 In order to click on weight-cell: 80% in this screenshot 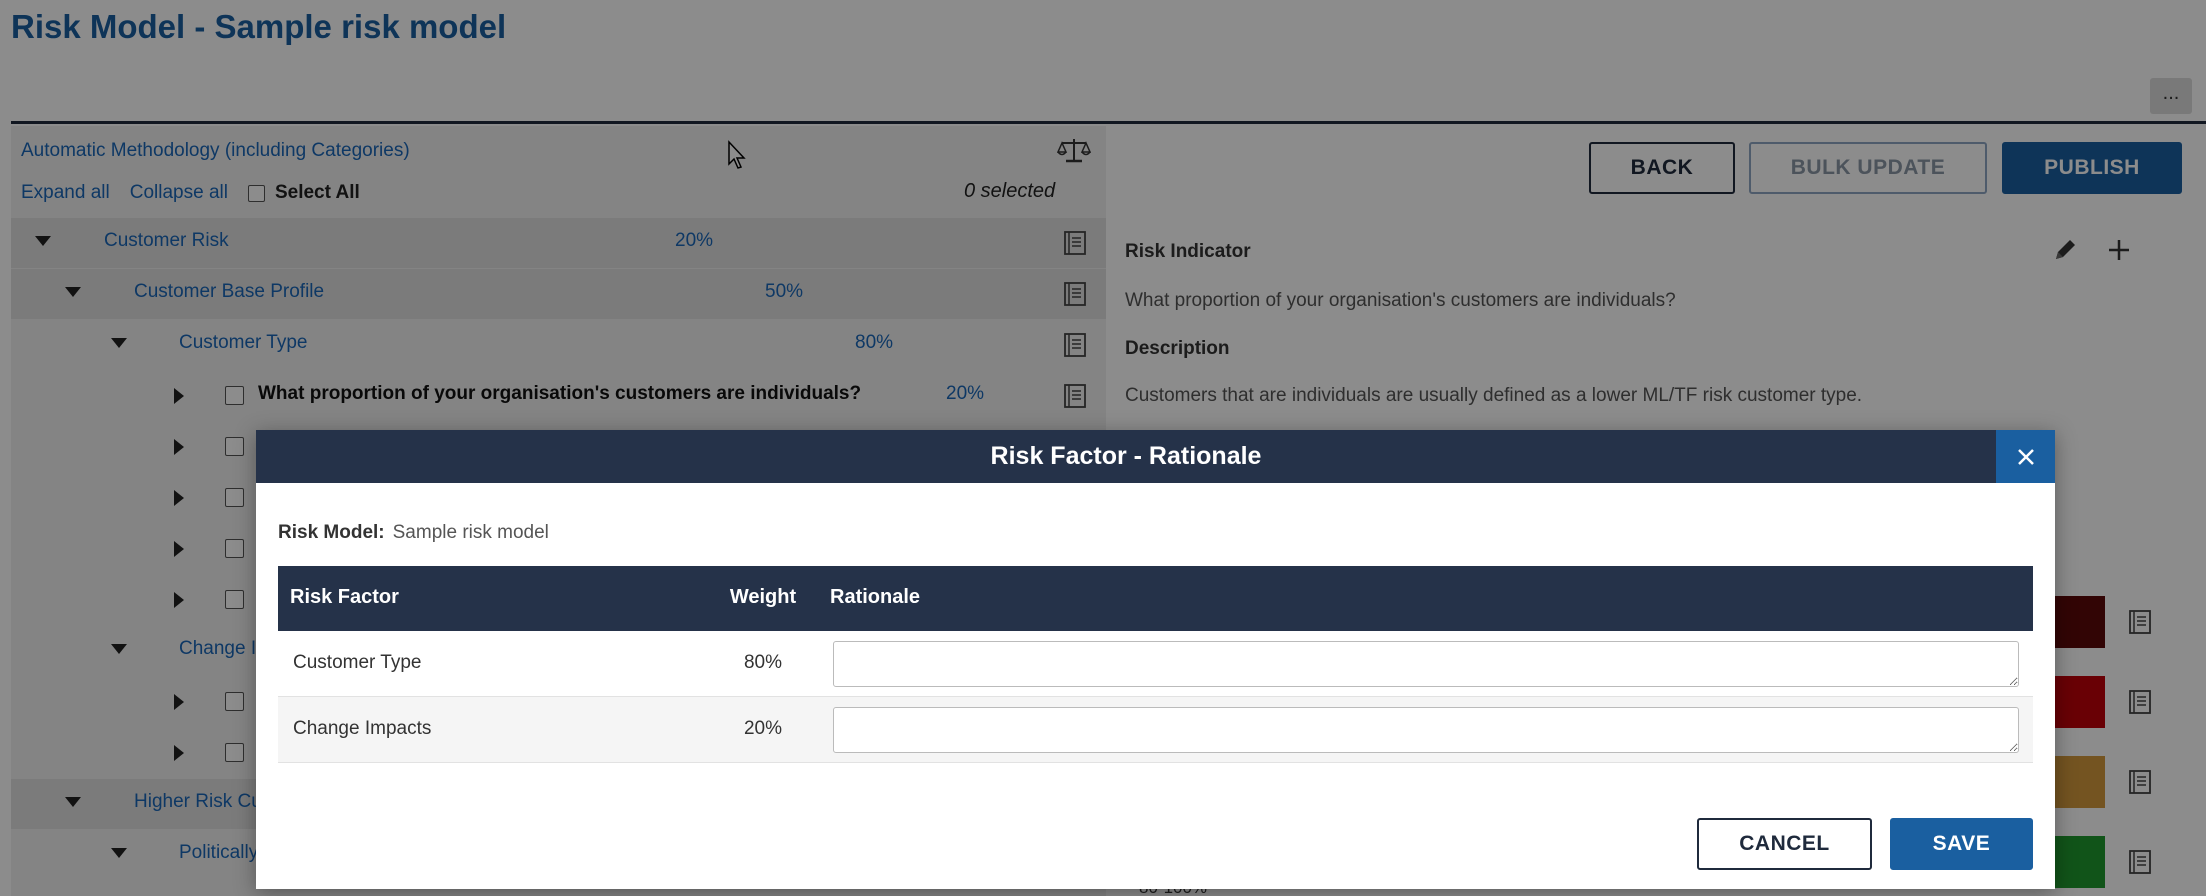, I will do `click(763, 662)`.